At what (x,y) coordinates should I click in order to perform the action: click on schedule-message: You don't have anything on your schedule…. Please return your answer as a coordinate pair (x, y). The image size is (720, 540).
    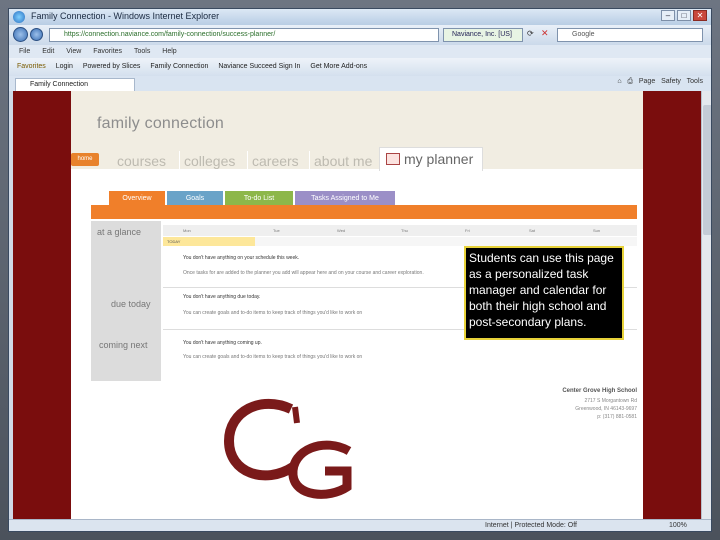
    Looking at the image, I should click on (241, 258).